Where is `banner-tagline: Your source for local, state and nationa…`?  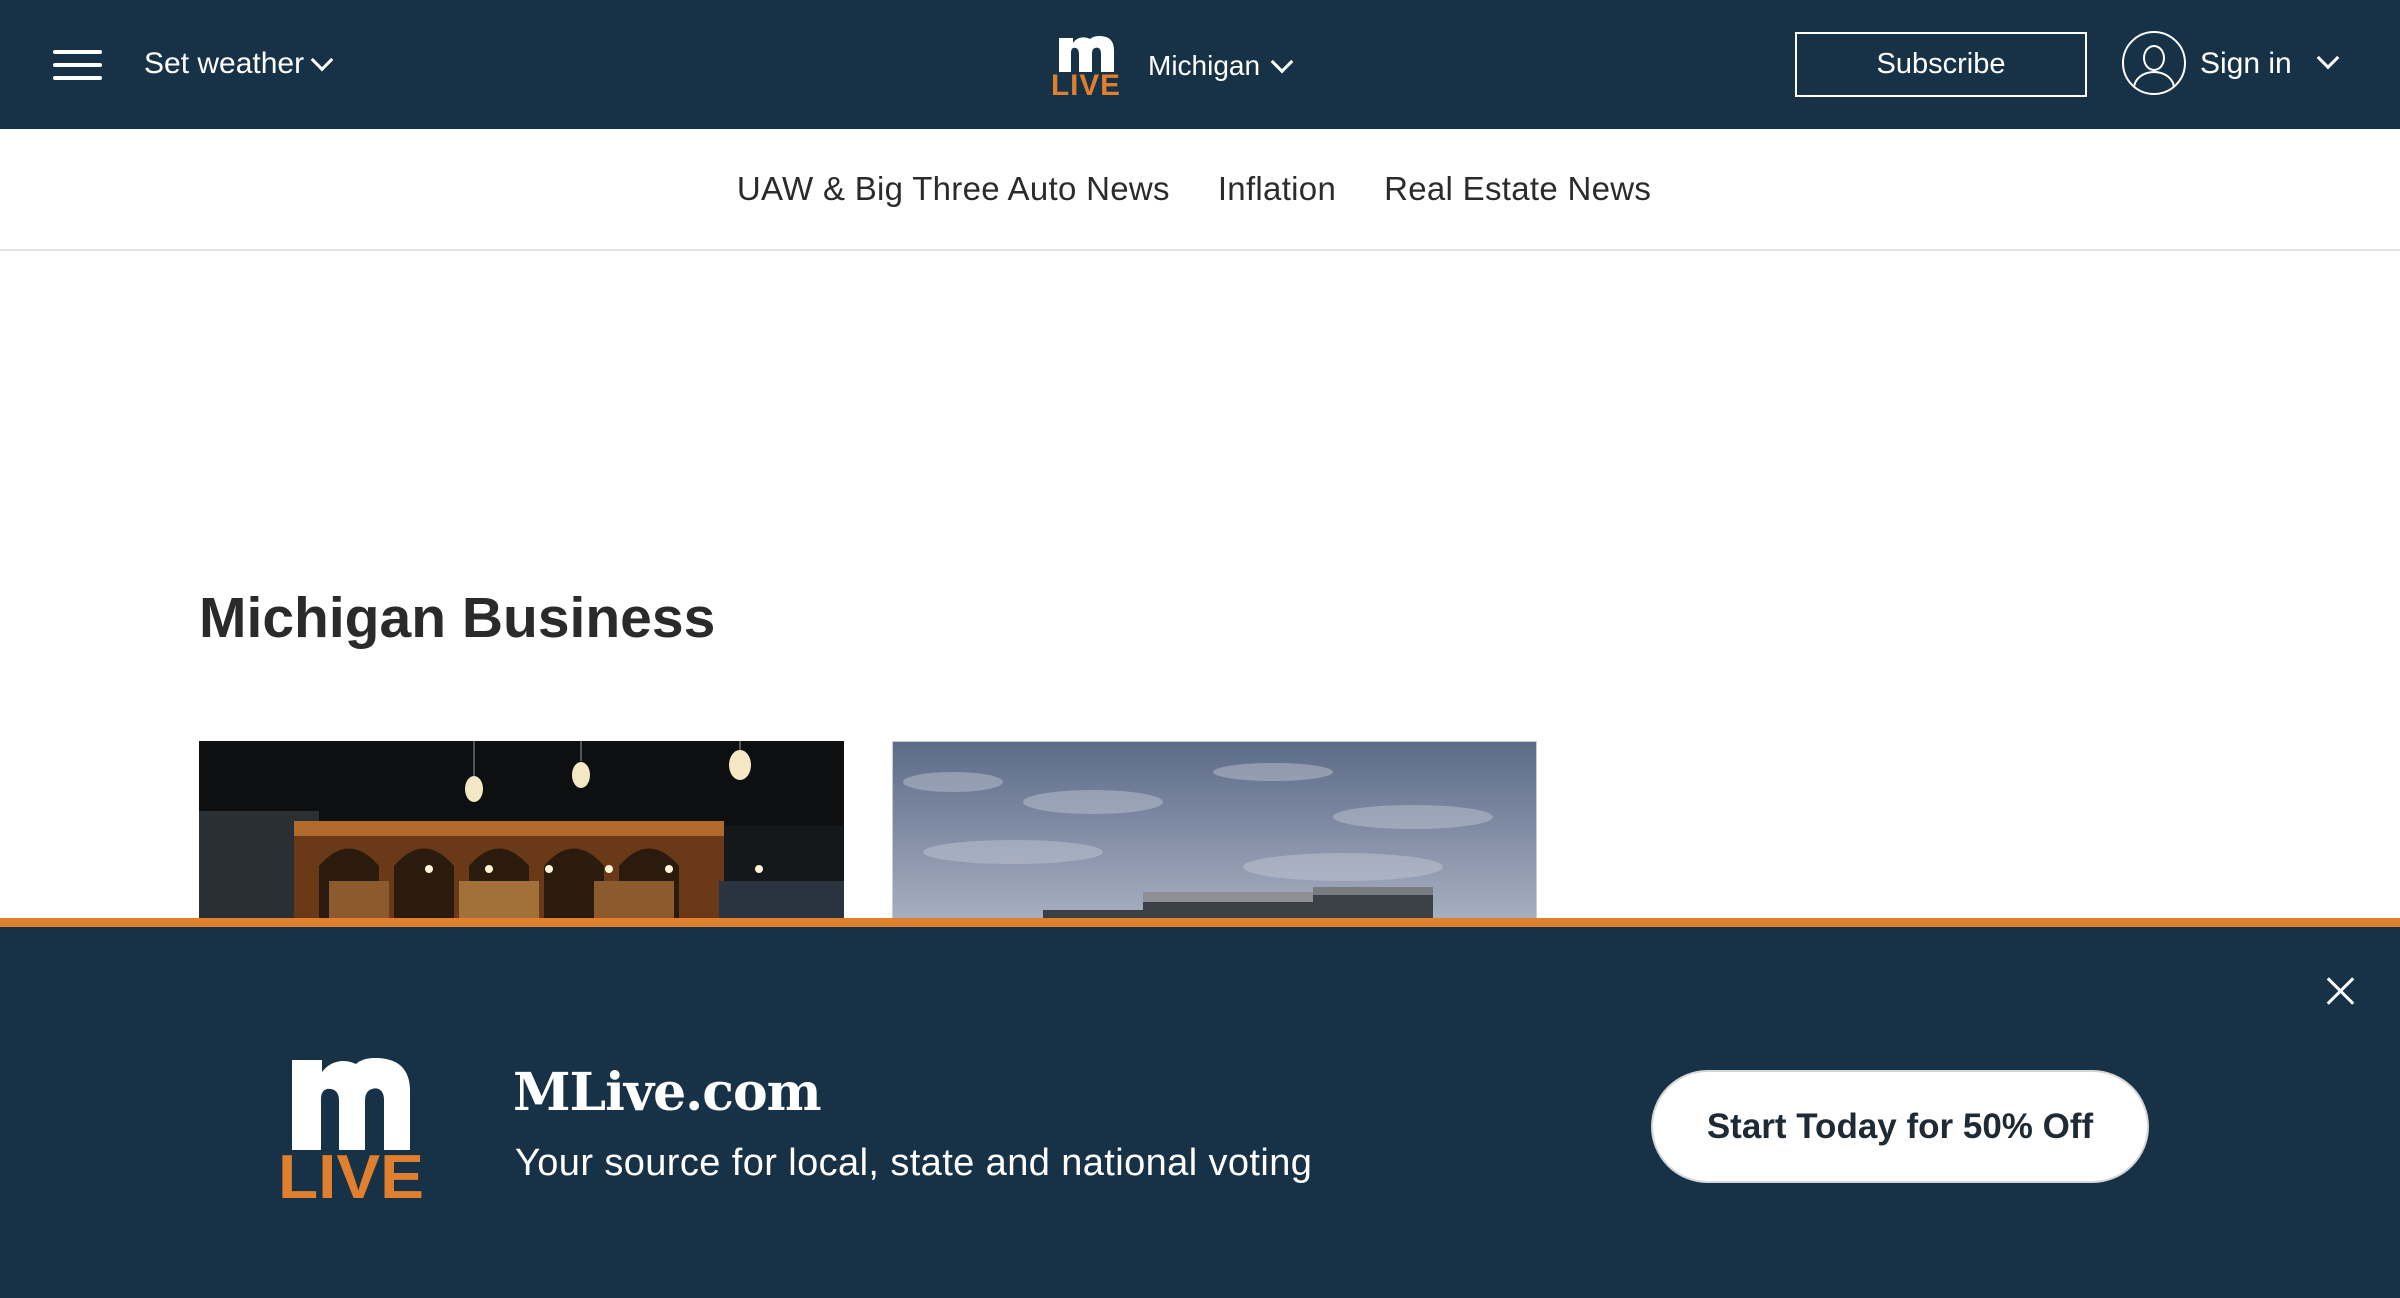 banner-tagline: Your source for local, state and nationa… is located at coordinates (914, 1163).